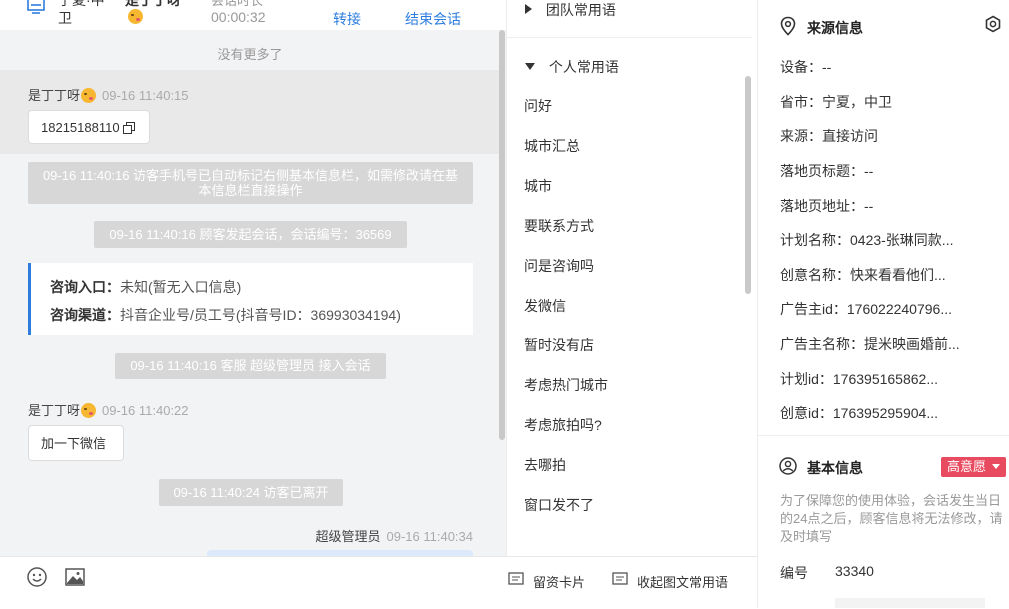 The height and width of the screenshot is (609, 1009). I want to click on info-device: 设备：--, so click(806, 67).